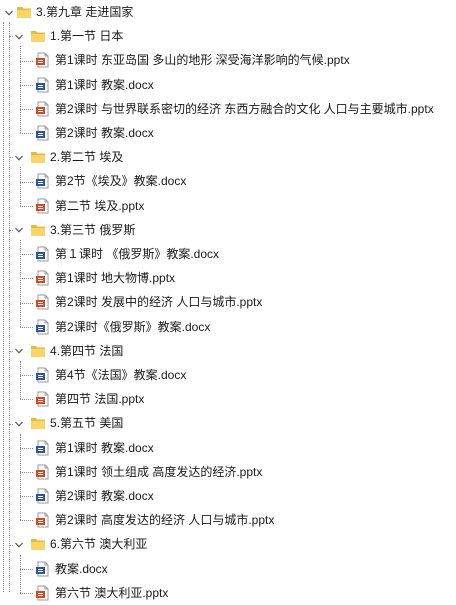 Image resolution: width=456 pixels, height=605 pixels. What do you see at coordinates (159, 471) in the screenshot?
I see `file-item-label: 第1课时 领土组成 高度发达的经济.pptx` at bounding box center [159, 471].